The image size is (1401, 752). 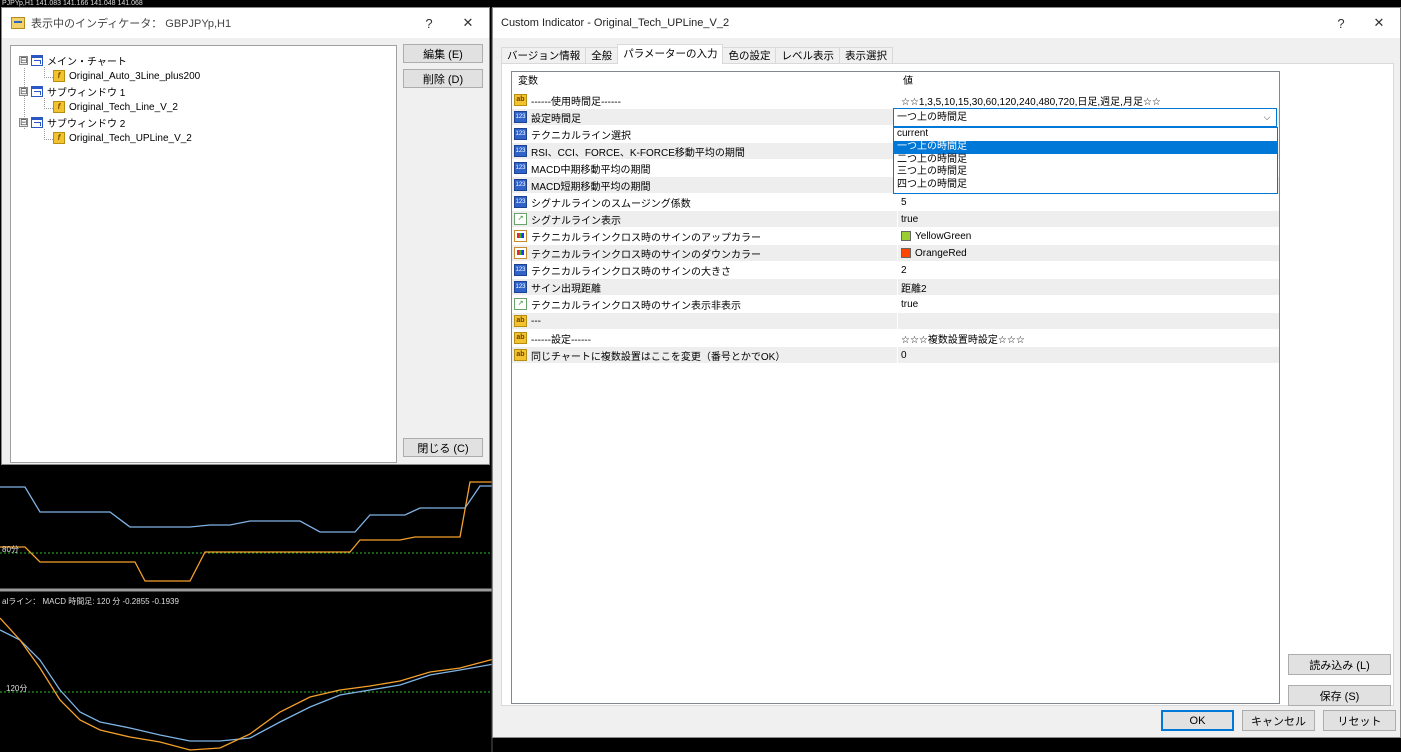 I want to click on parameter-value-cell: 5, so click(x=1088, y=202).